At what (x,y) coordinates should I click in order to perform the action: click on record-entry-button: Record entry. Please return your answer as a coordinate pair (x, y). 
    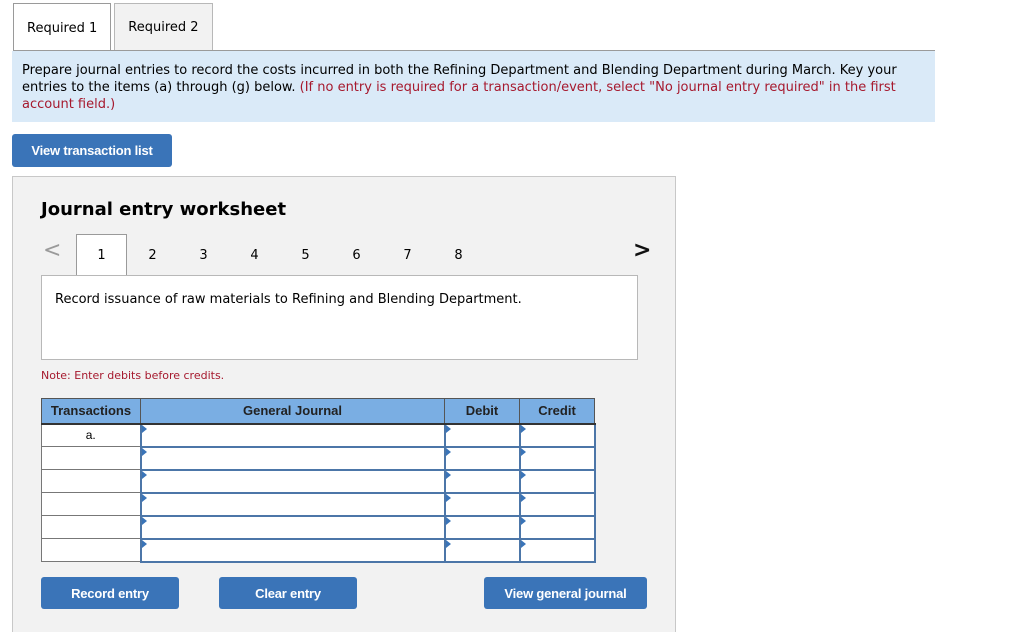
    Looking at the image, I should click on (110, 593).